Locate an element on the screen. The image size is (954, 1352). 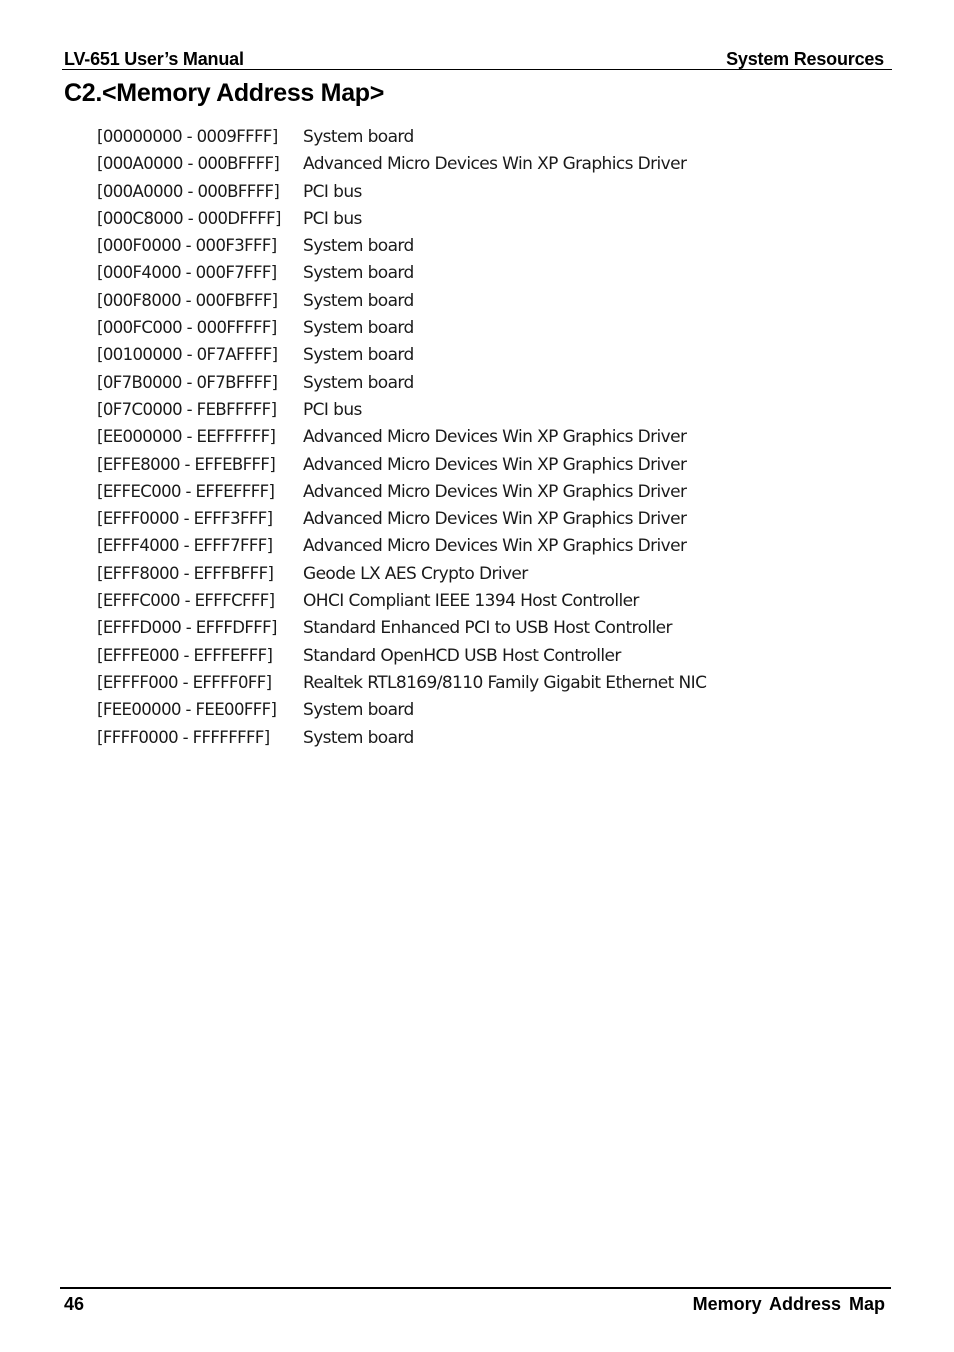
address-range: [00000000 - 0009FFFF] is located at coordinates (187, 136).